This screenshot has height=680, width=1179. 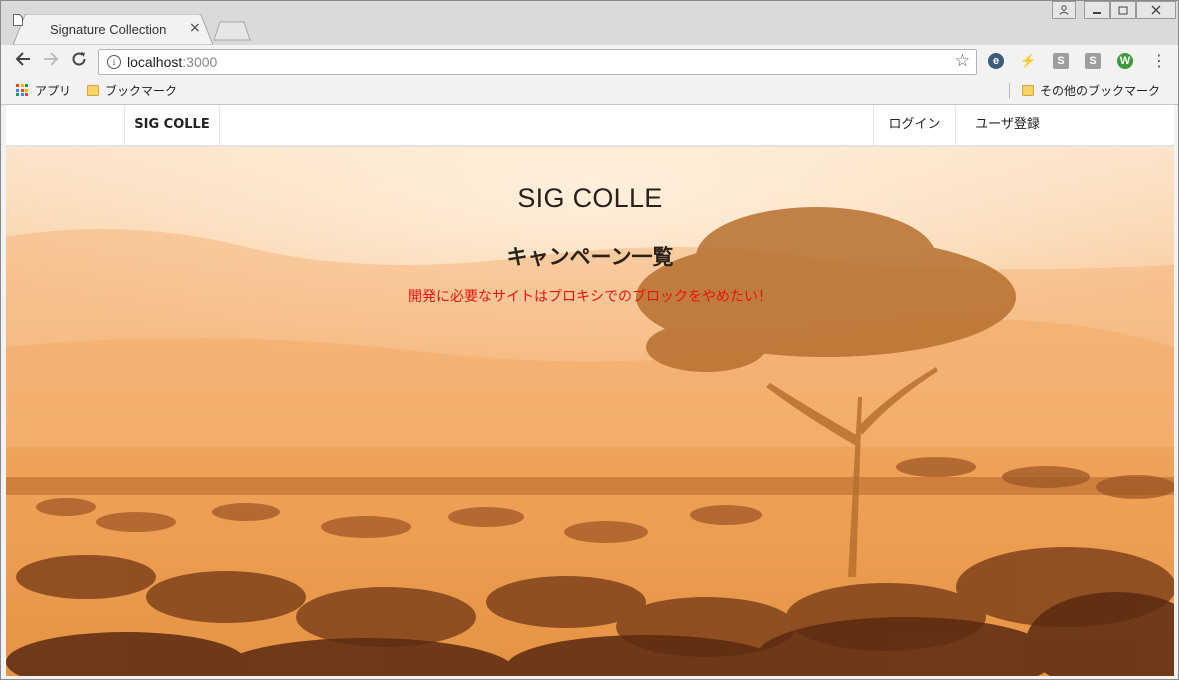 What do you see at coordinates (1093, 61) in the screenshot?
I see `extension-s2-icon: S` at bounding box center [1093, 61].